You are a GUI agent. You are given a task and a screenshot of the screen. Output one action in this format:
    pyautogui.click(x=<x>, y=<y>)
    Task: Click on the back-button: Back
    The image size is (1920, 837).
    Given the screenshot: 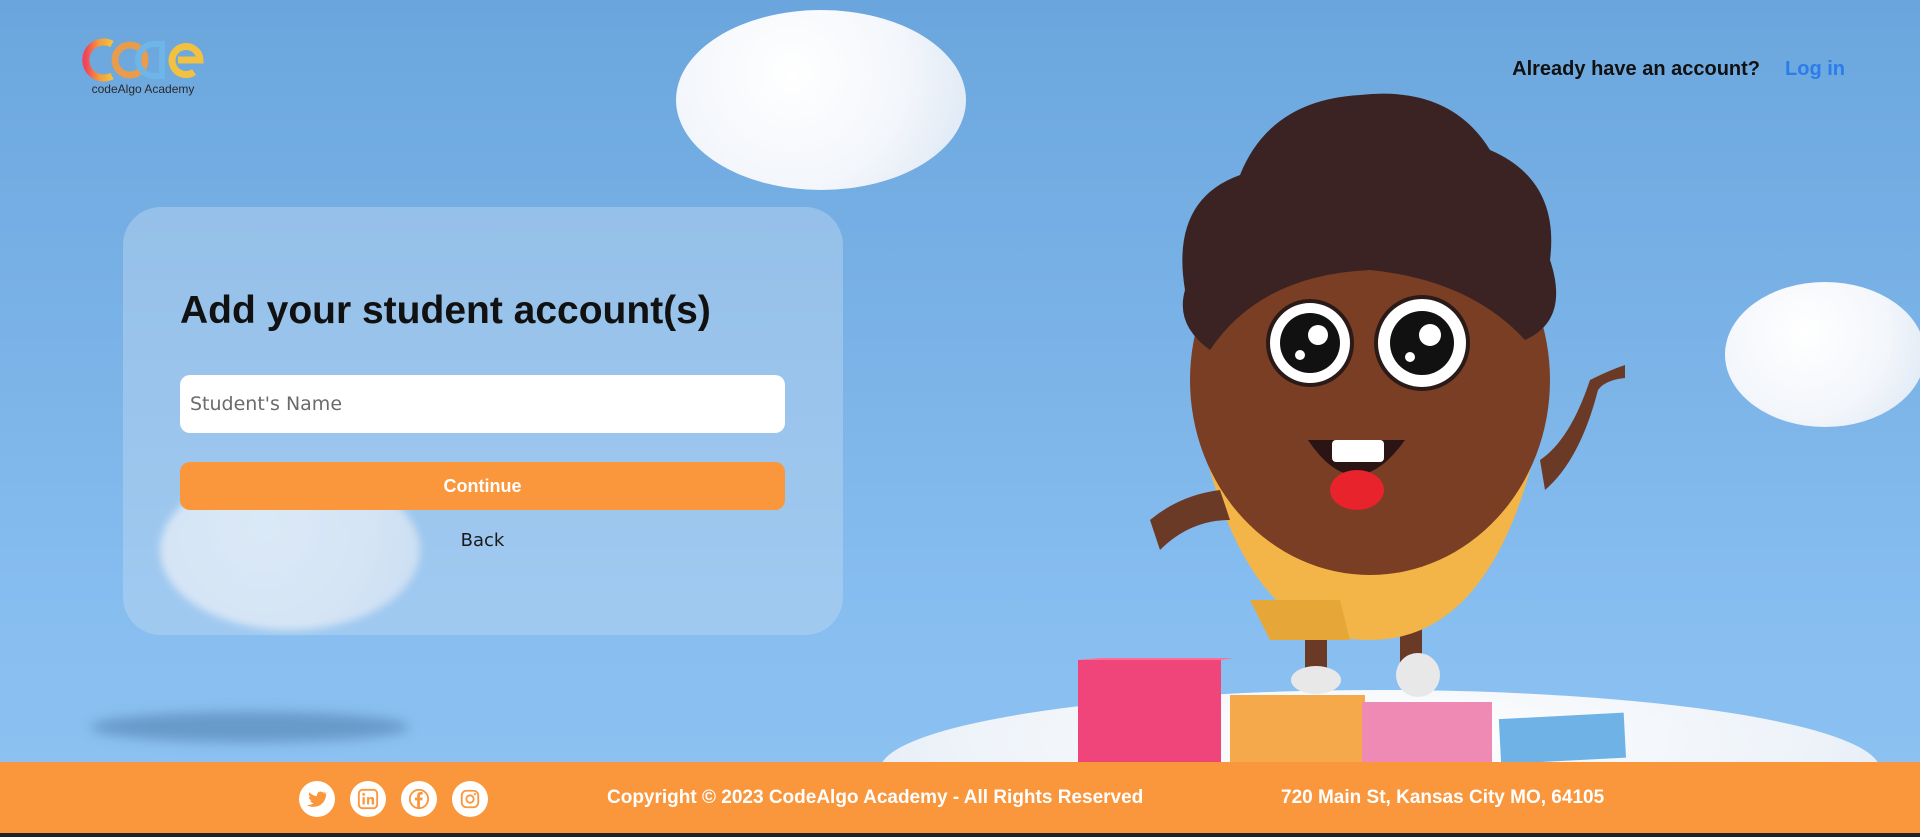 What is the action you would take?
    pyautogui.click(x=482, y=540)
    